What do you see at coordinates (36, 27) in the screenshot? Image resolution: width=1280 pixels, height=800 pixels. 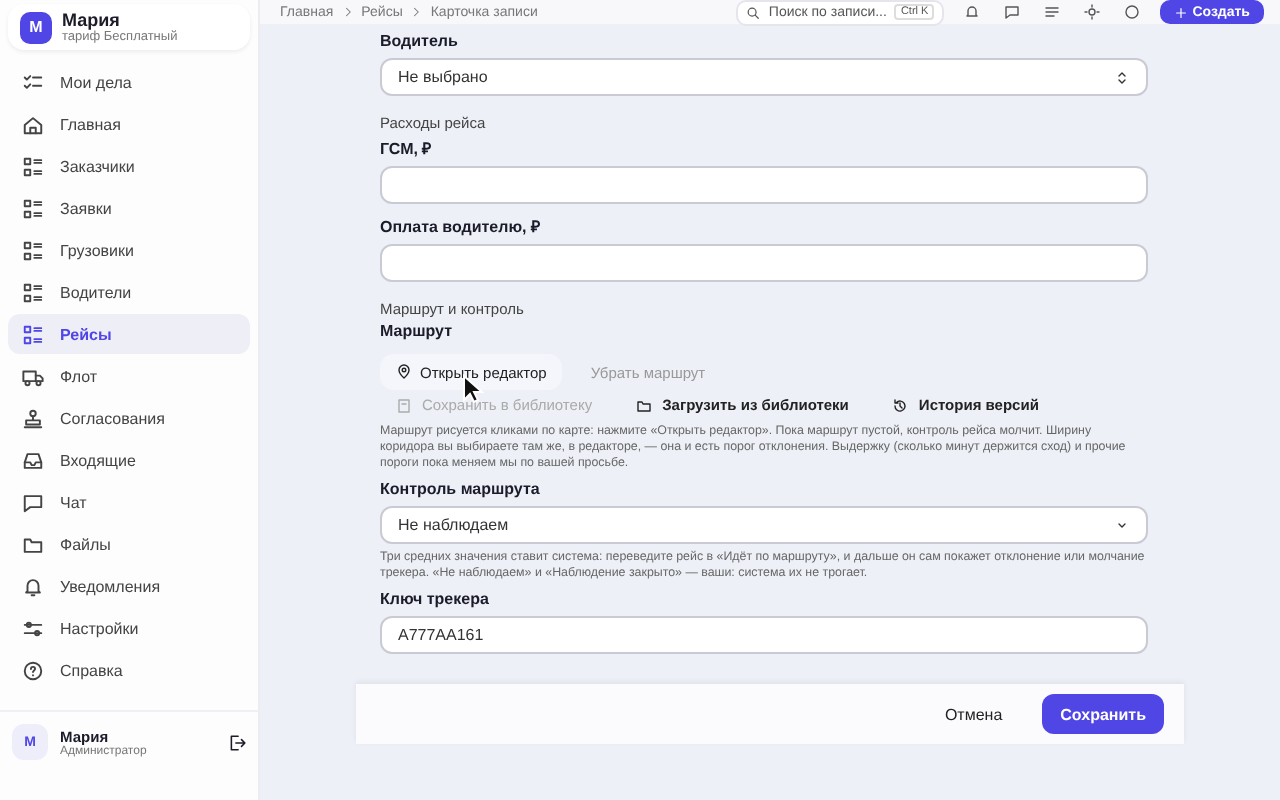 I see `account-avatar: М` at bounding box center [36, 27].